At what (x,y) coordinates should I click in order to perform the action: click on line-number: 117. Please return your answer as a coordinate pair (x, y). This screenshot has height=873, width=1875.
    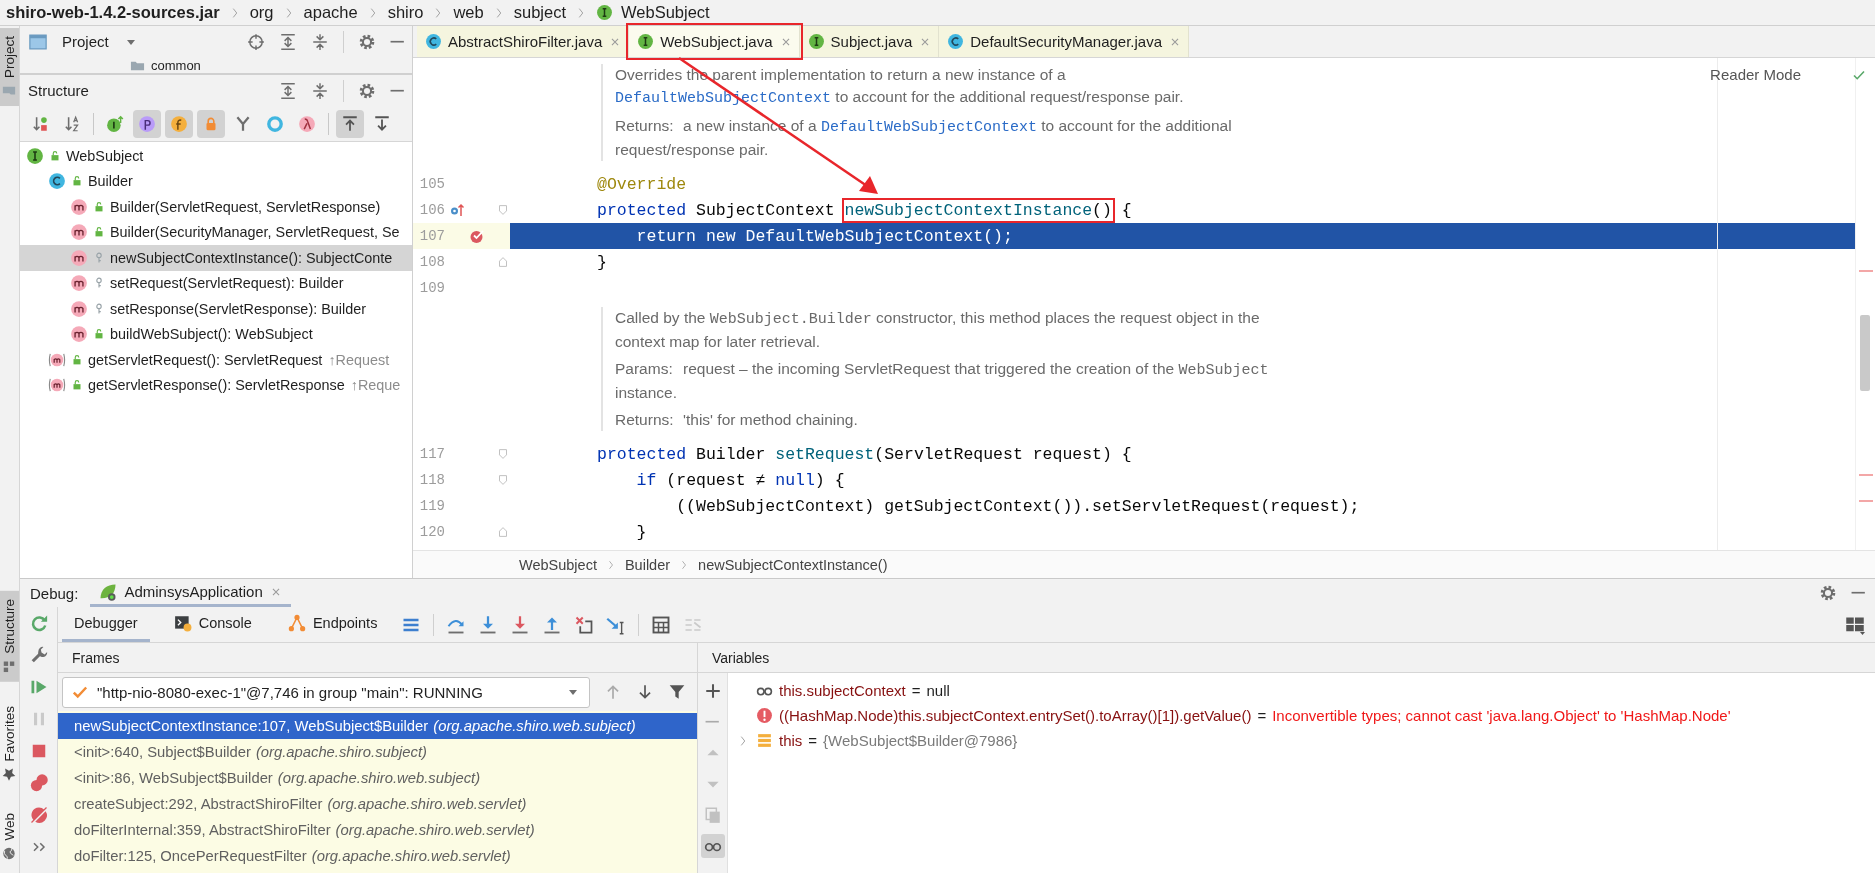
    Looking at the image, I should click on (431, 454).